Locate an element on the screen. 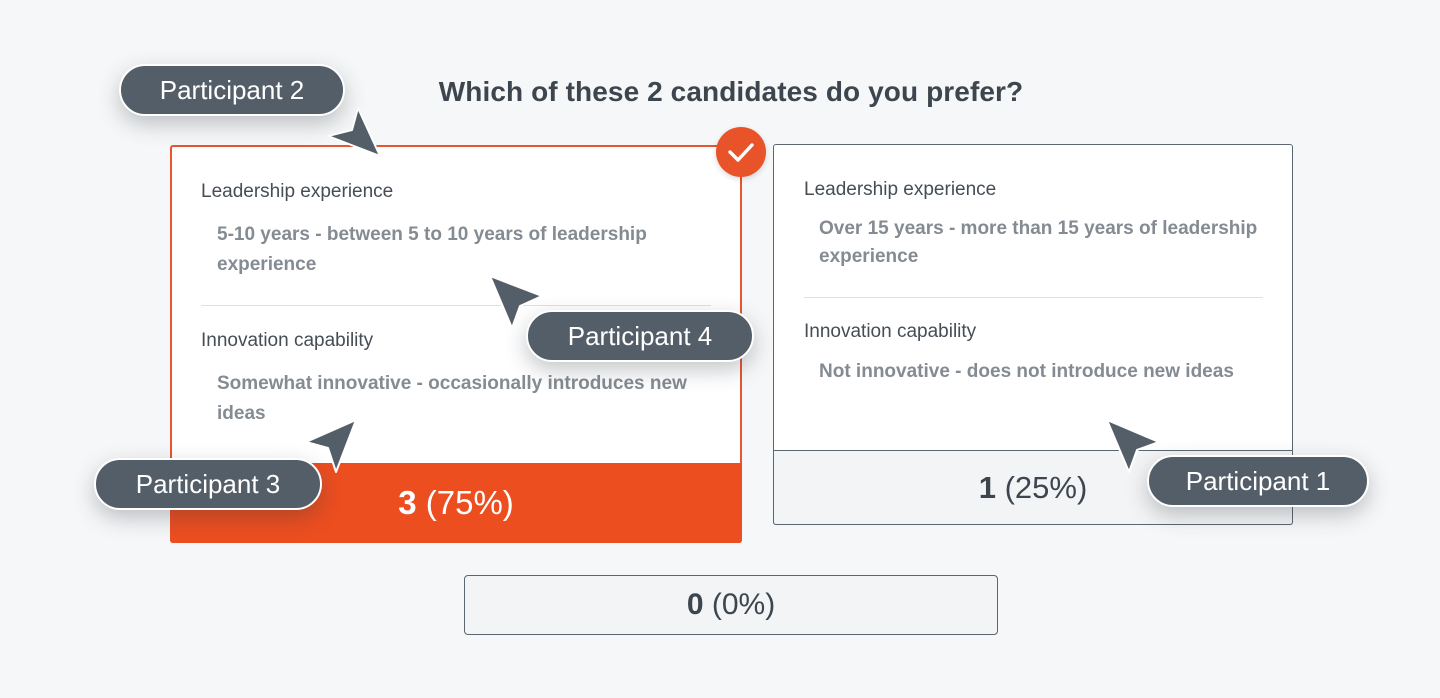 This screenshot has height=698, width=1440. participant-label-2: Participant 2 is located at coordinates (232, 90).